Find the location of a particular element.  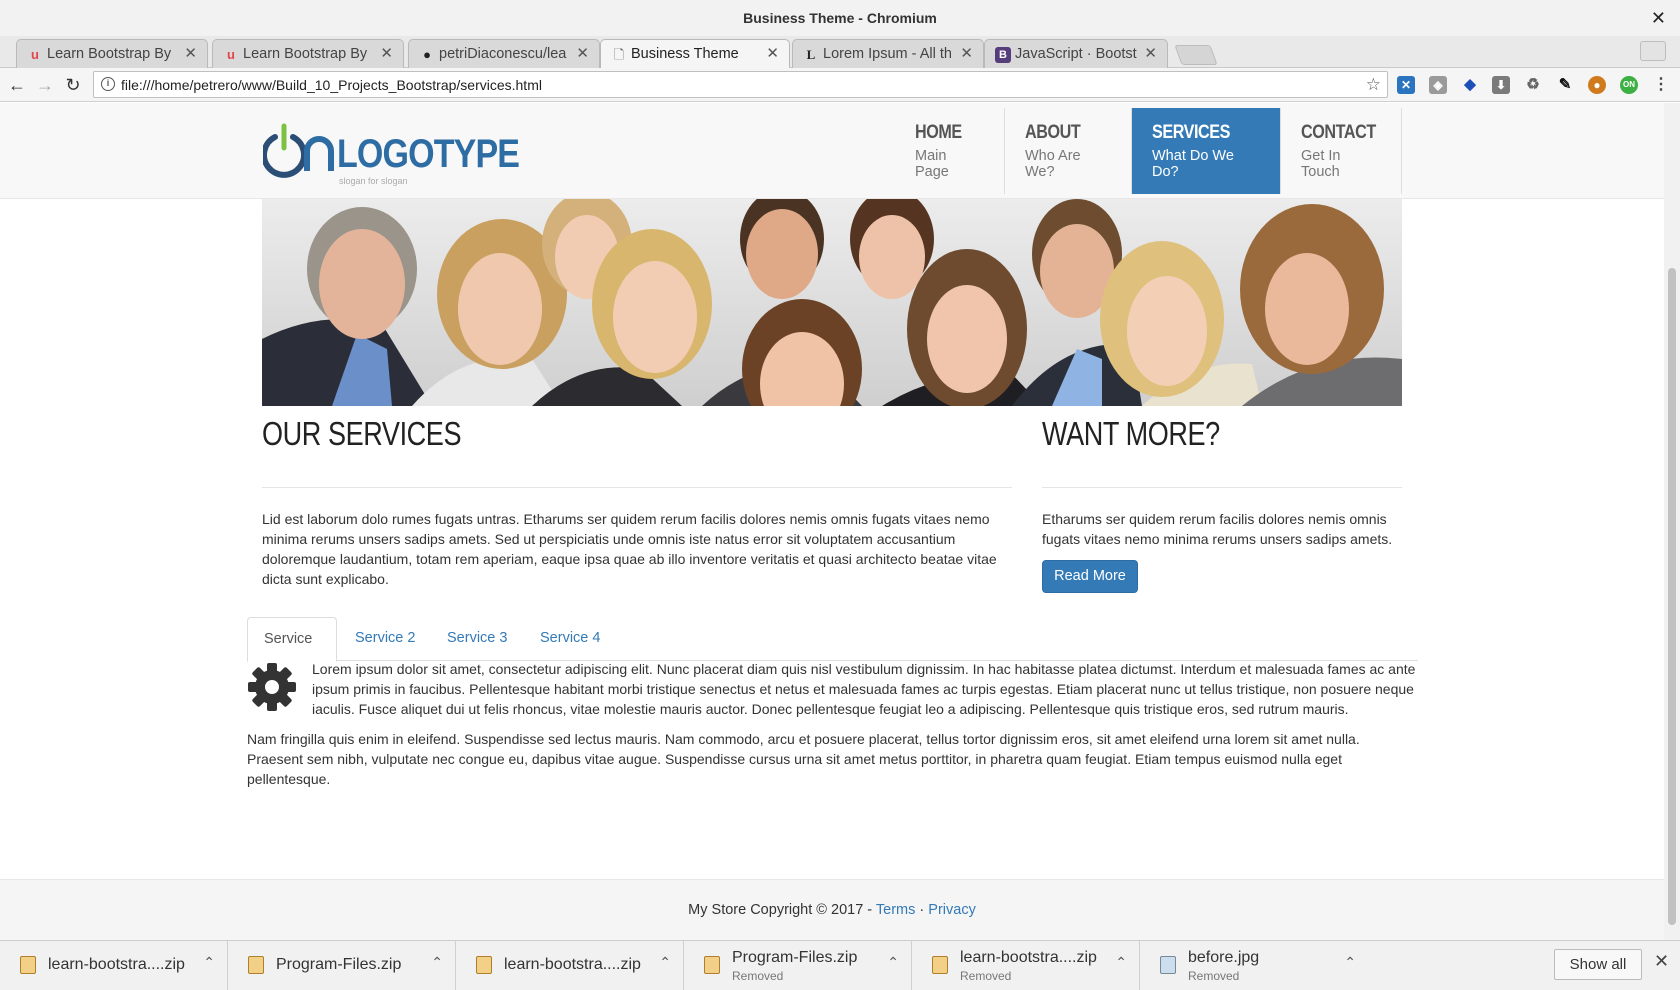

browser-tab: L Lorem Ipsum - All th ✕ is located at coordinates (888, 53).